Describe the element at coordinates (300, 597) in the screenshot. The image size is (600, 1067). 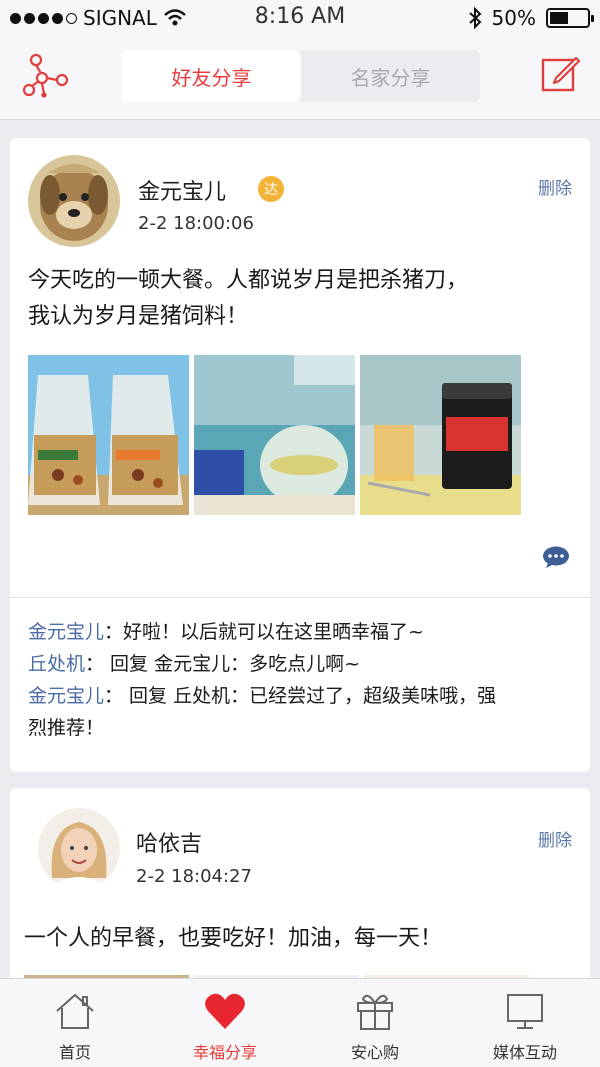
I see `divider` at that location.